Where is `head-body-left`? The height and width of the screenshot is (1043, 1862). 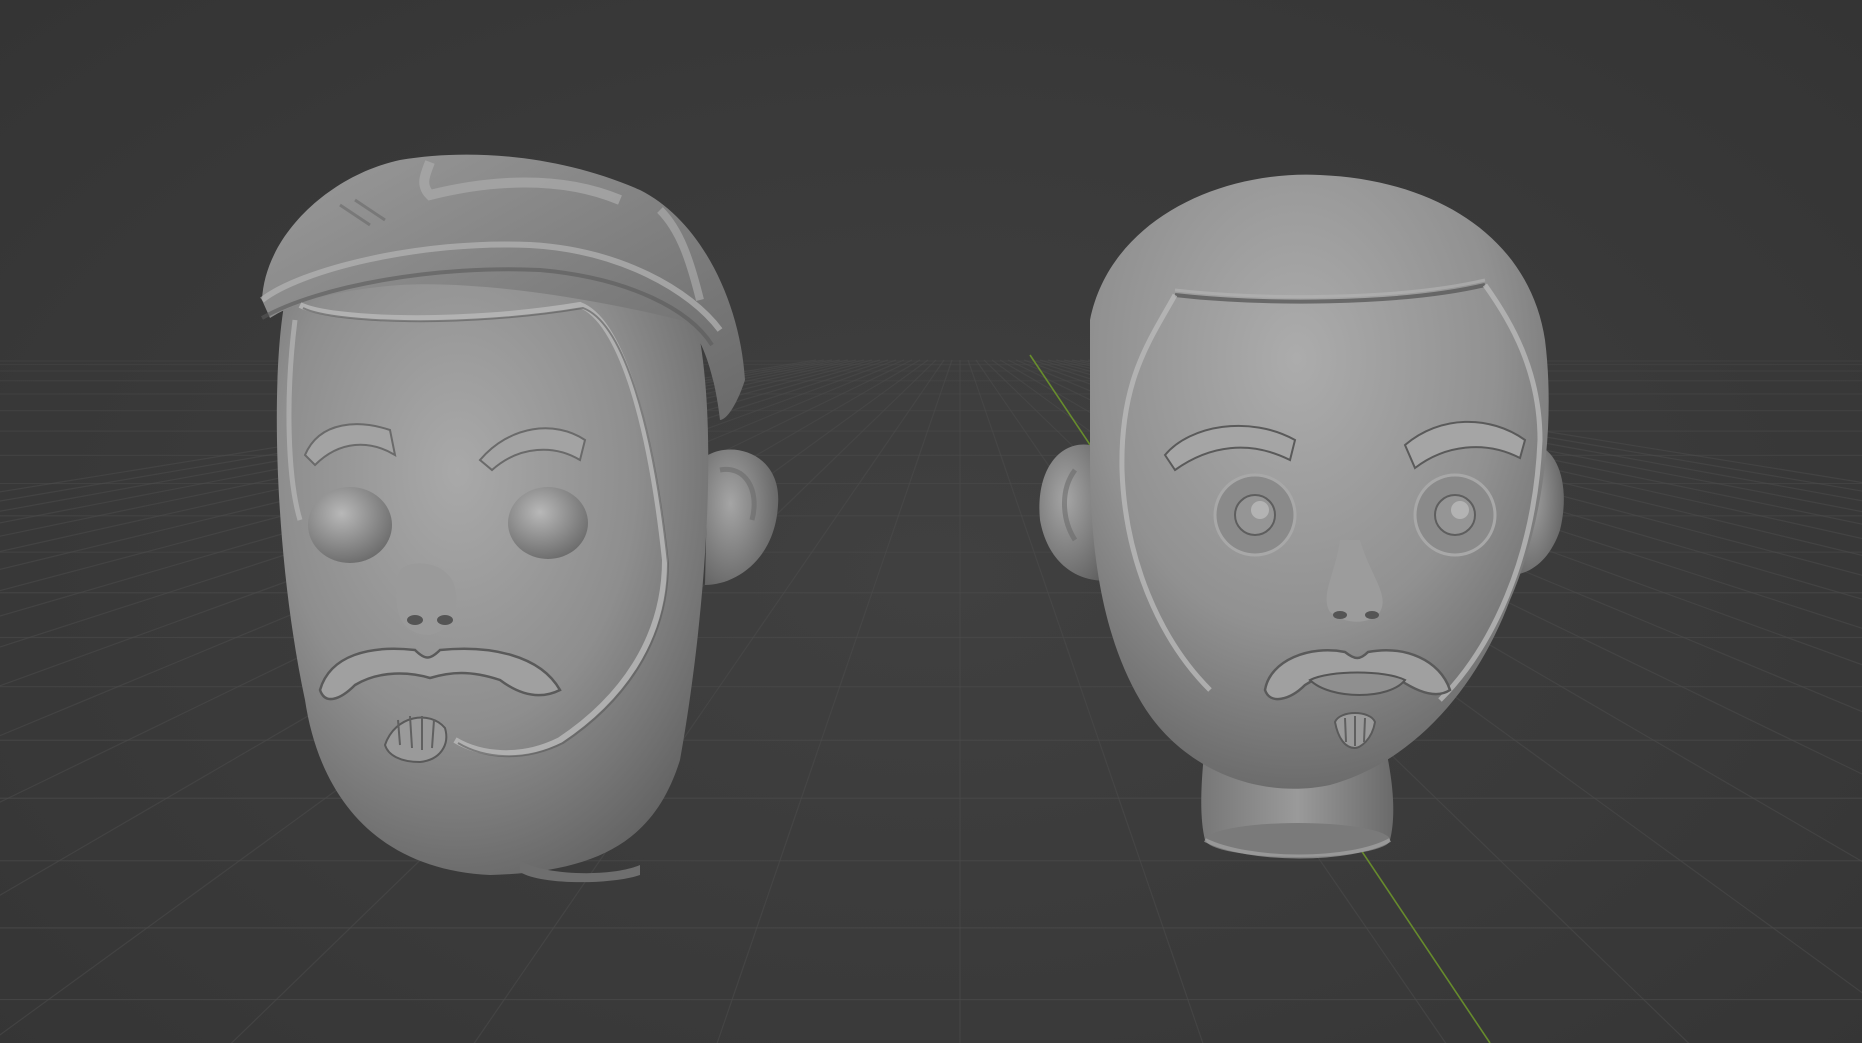
head-body-left is located at coordinates (492, 564).